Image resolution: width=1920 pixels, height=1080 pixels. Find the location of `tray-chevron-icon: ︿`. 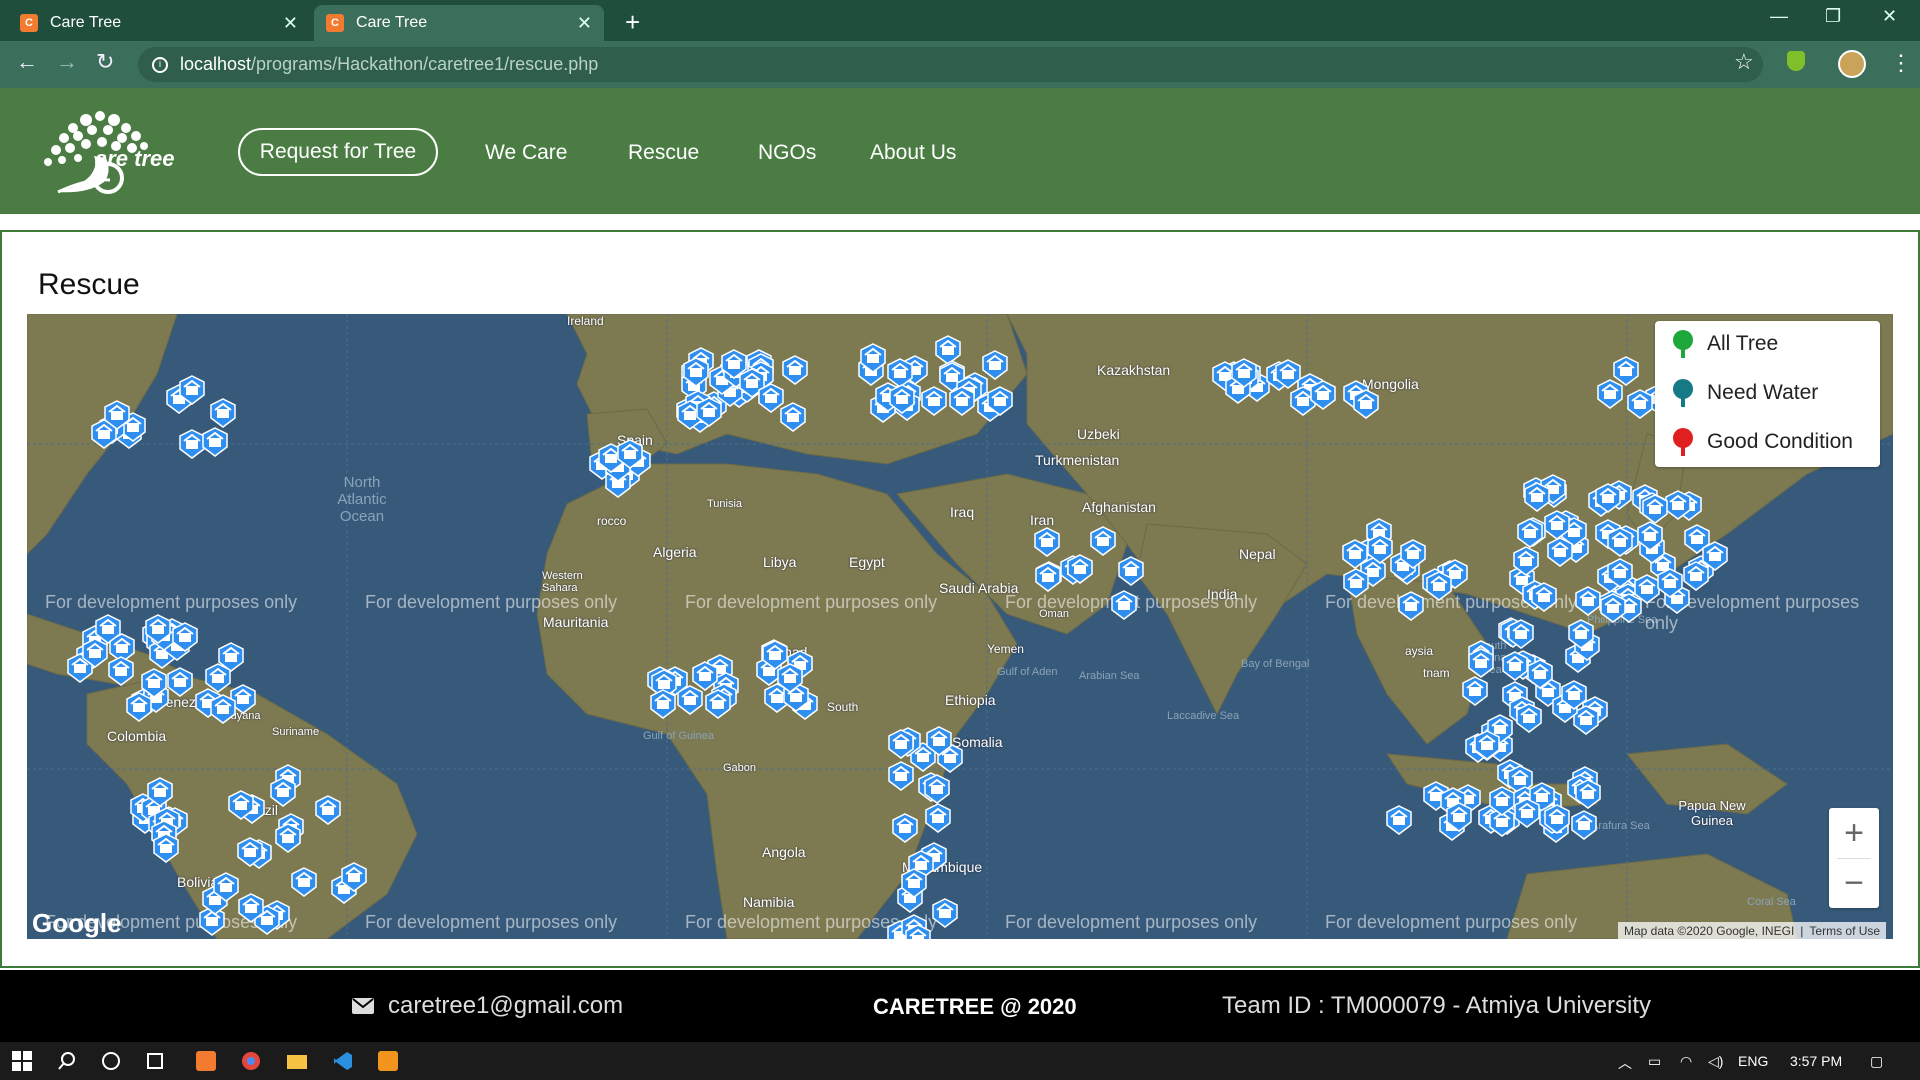

tray-chevron-icon: ︿ is located at coordinates (1625, 1063).